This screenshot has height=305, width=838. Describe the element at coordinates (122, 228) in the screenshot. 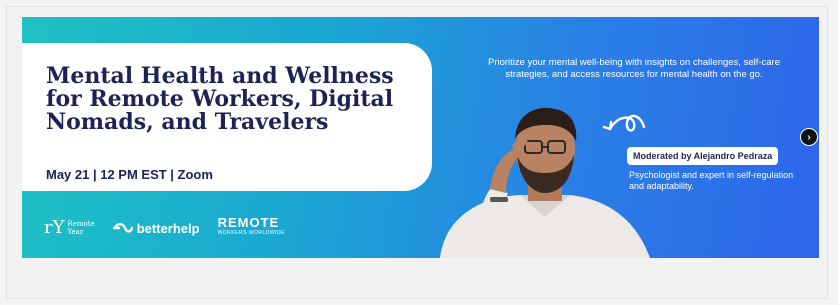

I see `betterhelp-icon` at that location.